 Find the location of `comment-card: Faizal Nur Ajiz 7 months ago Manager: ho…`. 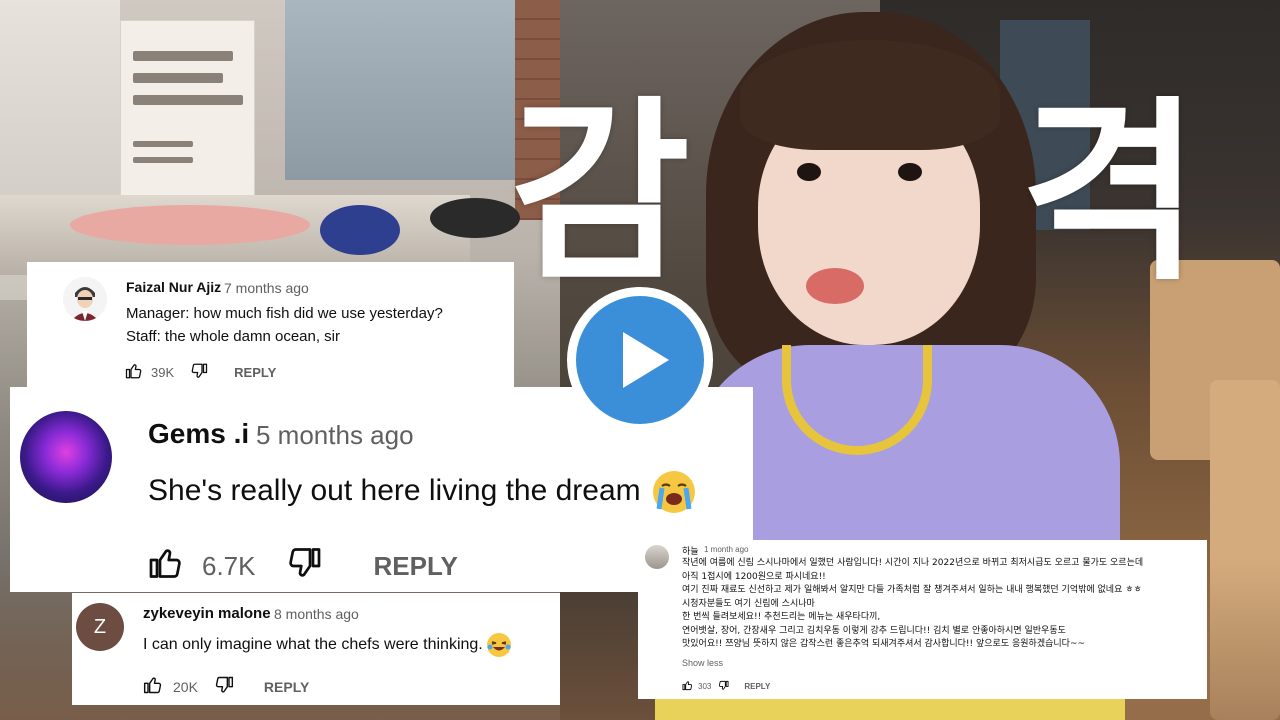

comment-card: Faizal Nur Ajiz 7 months ago Manager: ho… is located at coordinates (270, 325).